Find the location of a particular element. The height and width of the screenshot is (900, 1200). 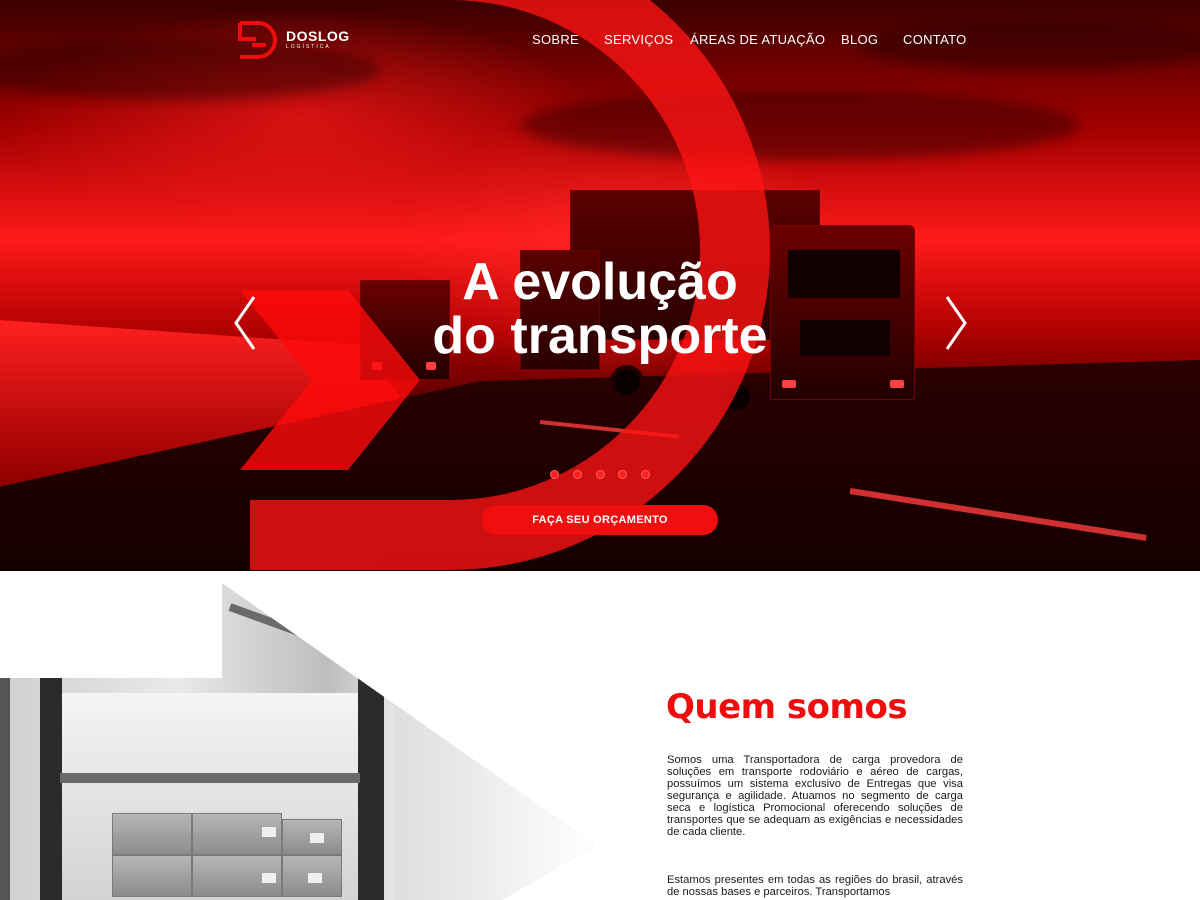

hero-headline-line1: A evolução is located at coordinates (600, 282).